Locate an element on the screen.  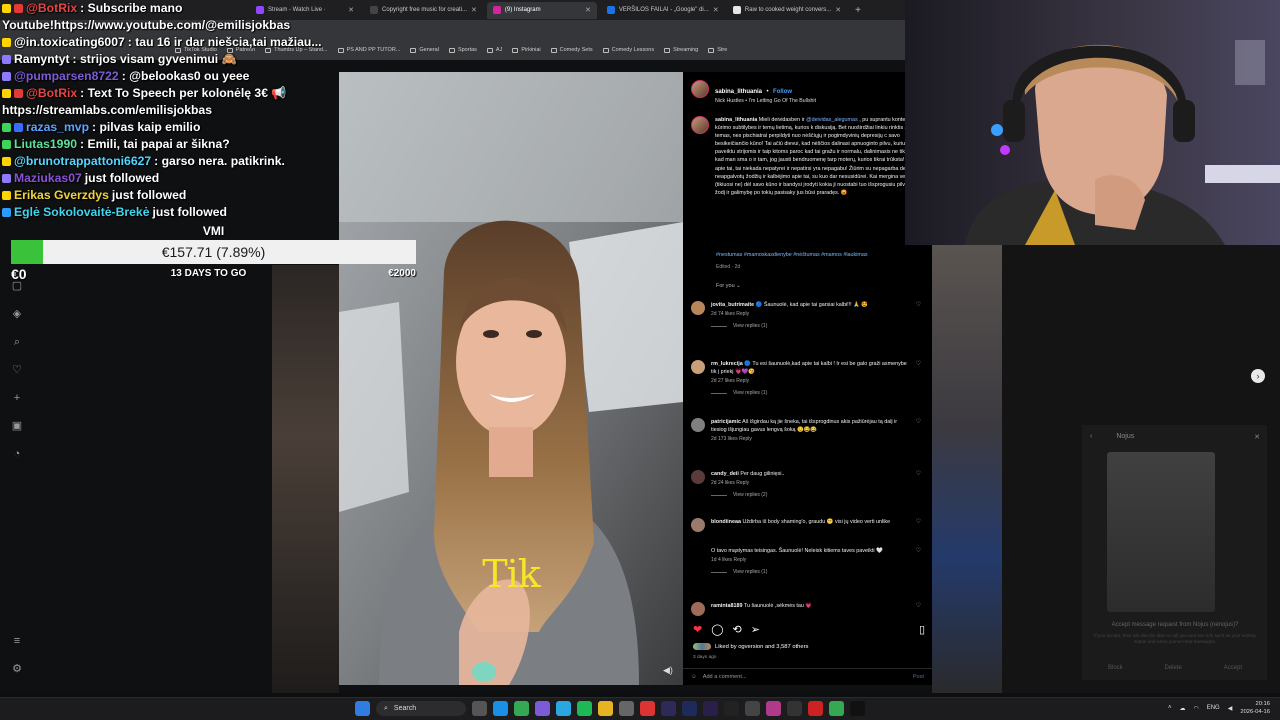
notion-icon is located at coordinates (752, 708).